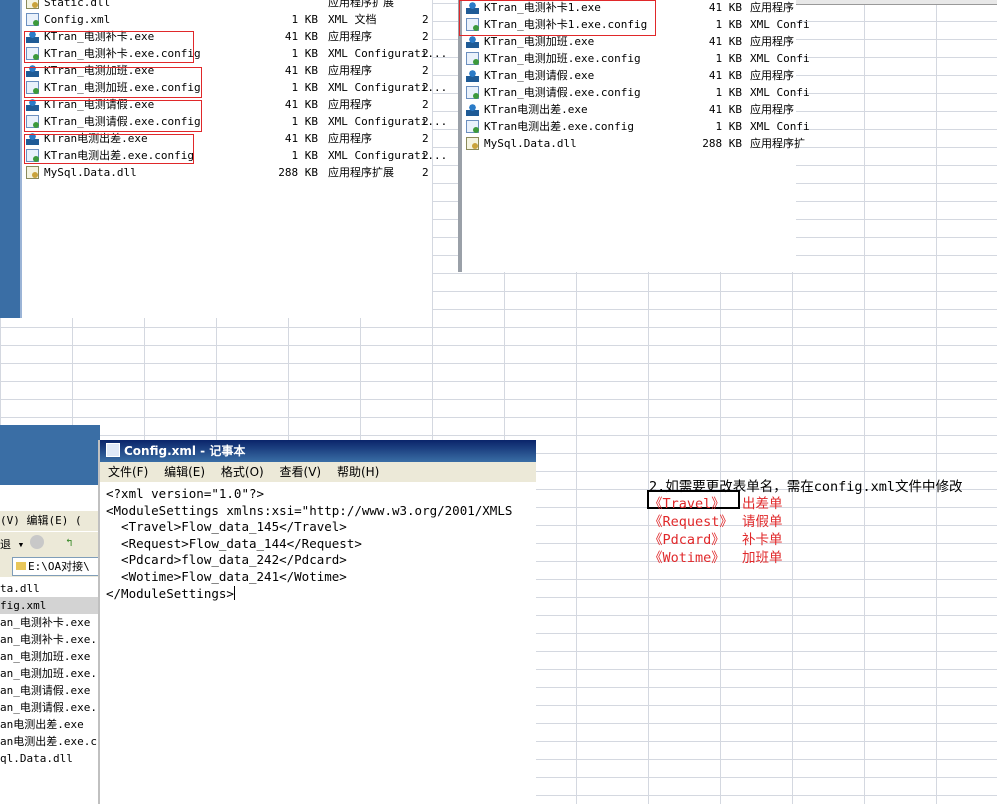 Image resolution: width=997 pixels, height=804 pixels. Describe the element at coordinates (301, 472) in the screenshot. I see `menu-view: 查看(V)` at that location.